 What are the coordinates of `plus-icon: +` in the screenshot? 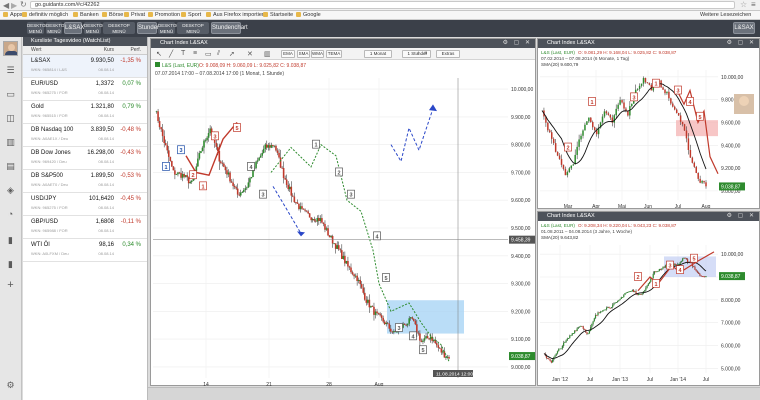 It's located at (10, 285).